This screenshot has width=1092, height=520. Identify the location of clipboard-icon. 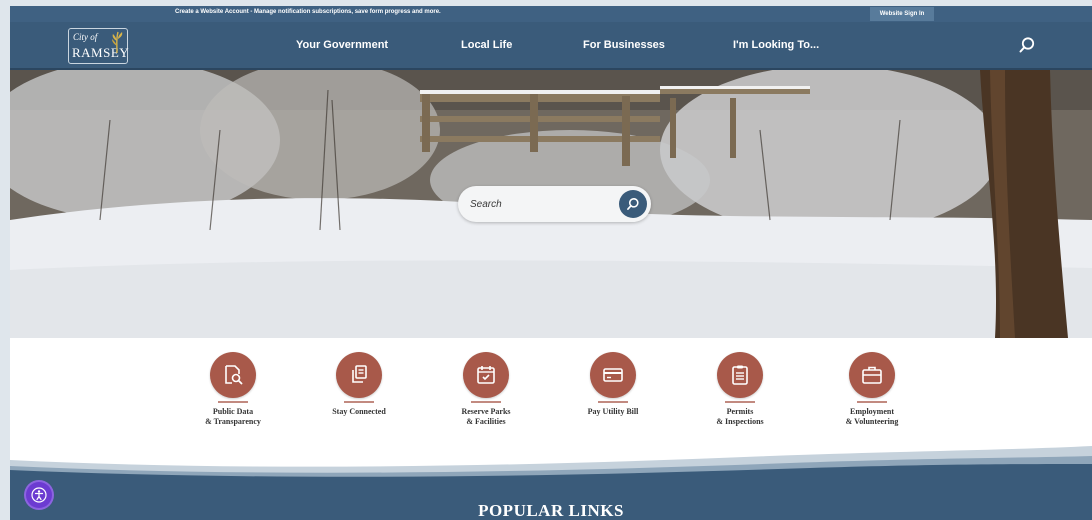
(740, 375).